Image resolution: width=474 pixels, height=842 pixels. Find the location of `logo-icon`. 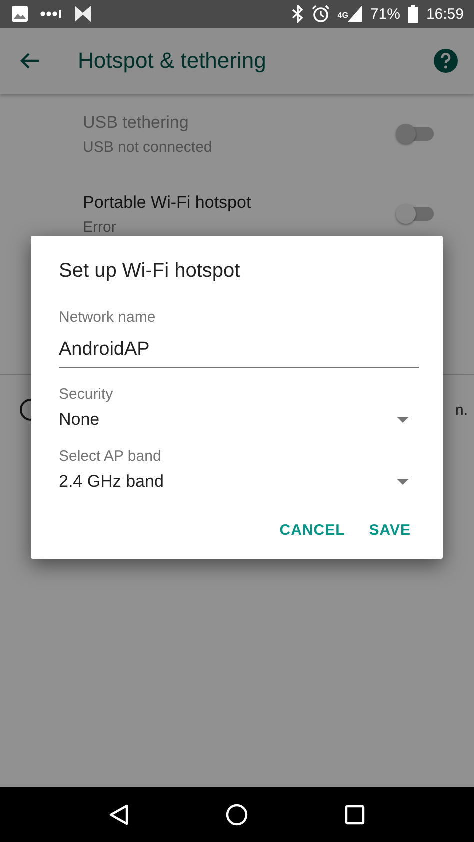

logo-icon is located at coordinates (83, 14).